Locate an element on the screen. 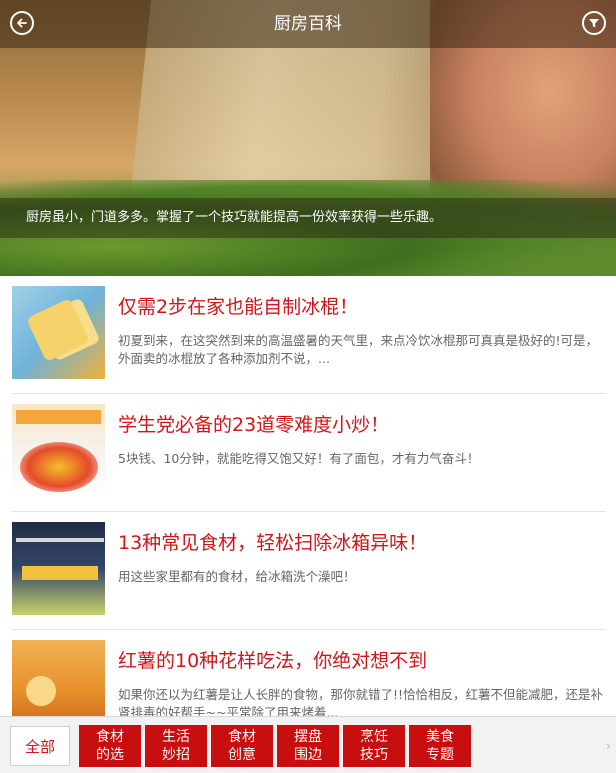 The height and width of the screenshot is (773, 616). tab-ingredient-creativity: 食材 创意 is located at coordinates (242, 746).